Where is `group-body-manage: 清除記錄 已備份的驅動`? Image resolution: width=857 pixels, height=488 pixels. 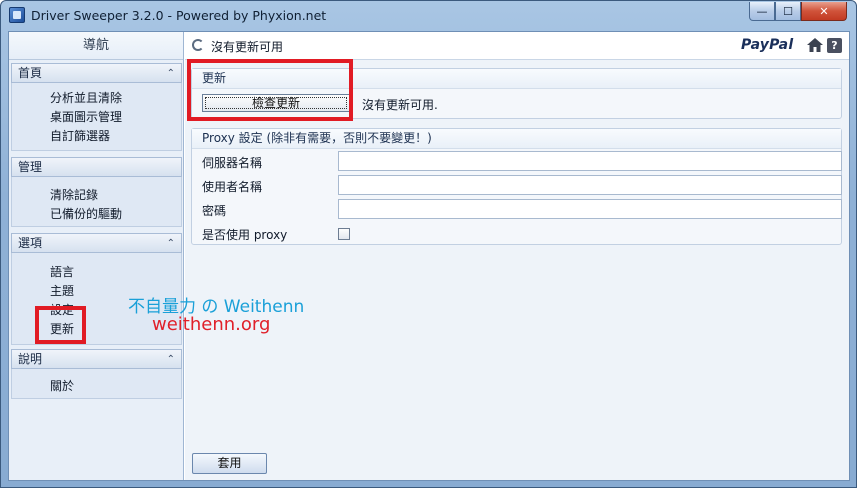 group-body-manage: 清除記錄 已備份的驅動 is located at coordinates (96, 202).